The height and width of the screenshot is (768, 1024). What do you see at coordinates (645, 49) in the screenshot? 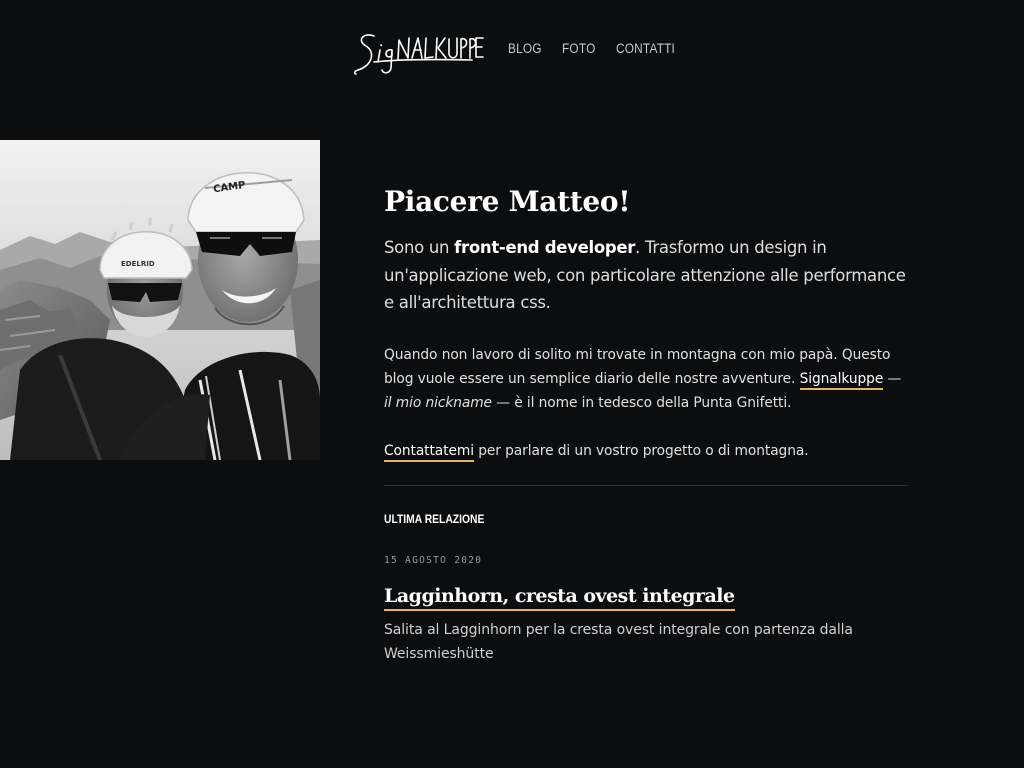
I see `nav-item-contatti: CONTATTI` at bounding box center [645, 49].